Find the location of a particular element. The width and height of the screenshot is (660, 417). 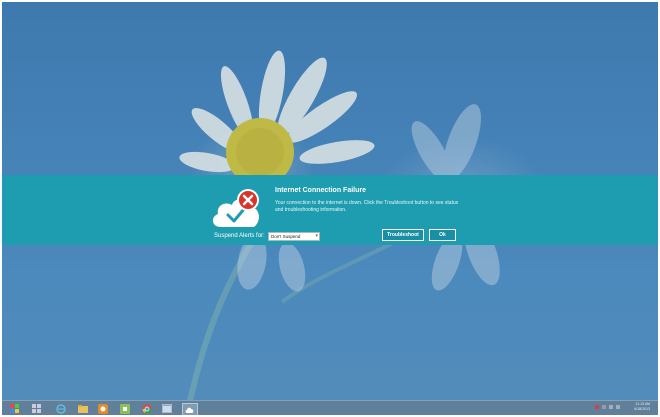

chevron-down-icon: ▾ is located at coordinates (316, 236).